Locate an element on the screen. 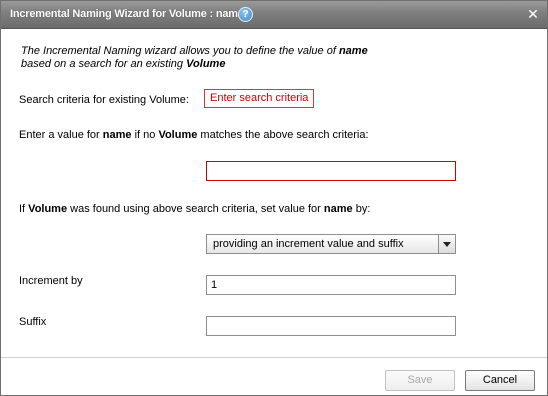 This screenshot has width=548, height=396. suffix-input is located at coordinates (331, 326).